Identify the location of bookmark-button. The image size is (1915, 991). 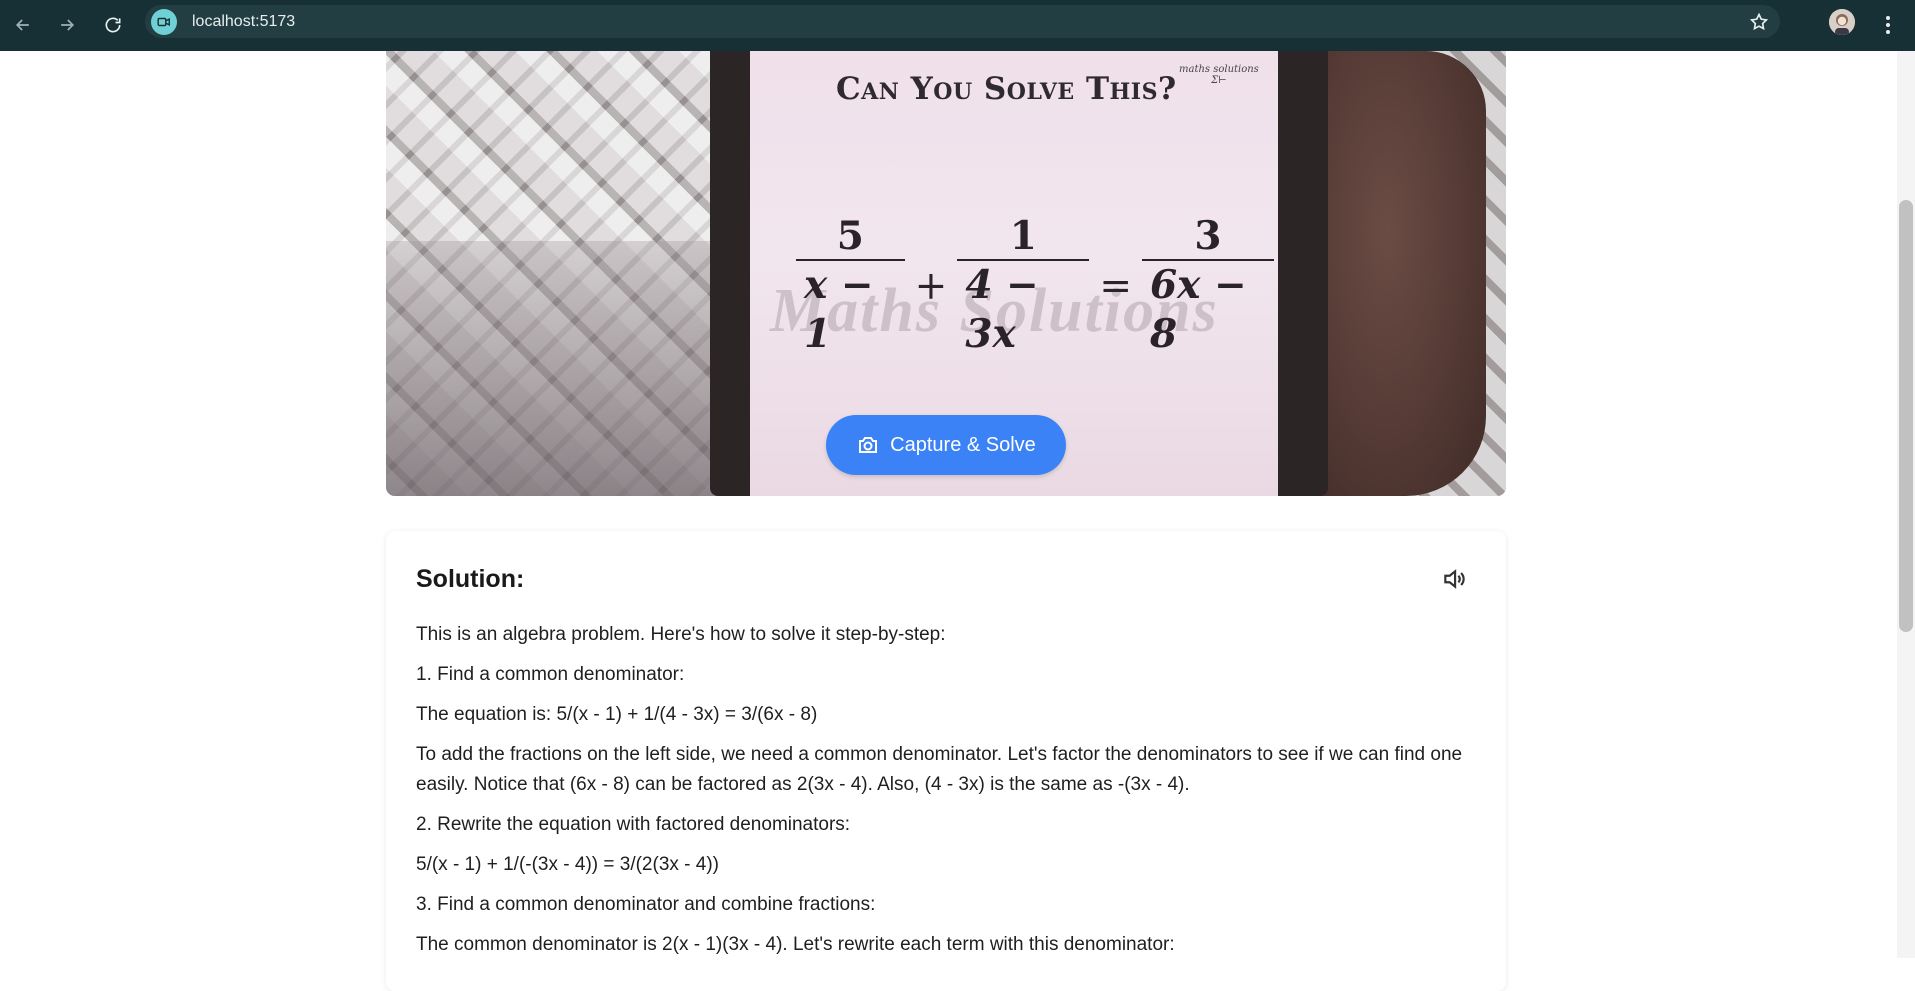
(1759, 22).